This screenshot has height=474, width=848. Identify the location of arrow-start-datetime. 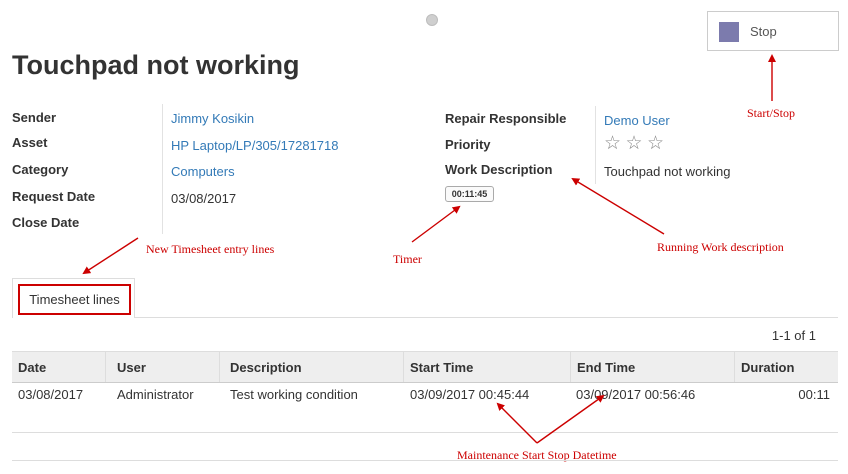
(517, 423).